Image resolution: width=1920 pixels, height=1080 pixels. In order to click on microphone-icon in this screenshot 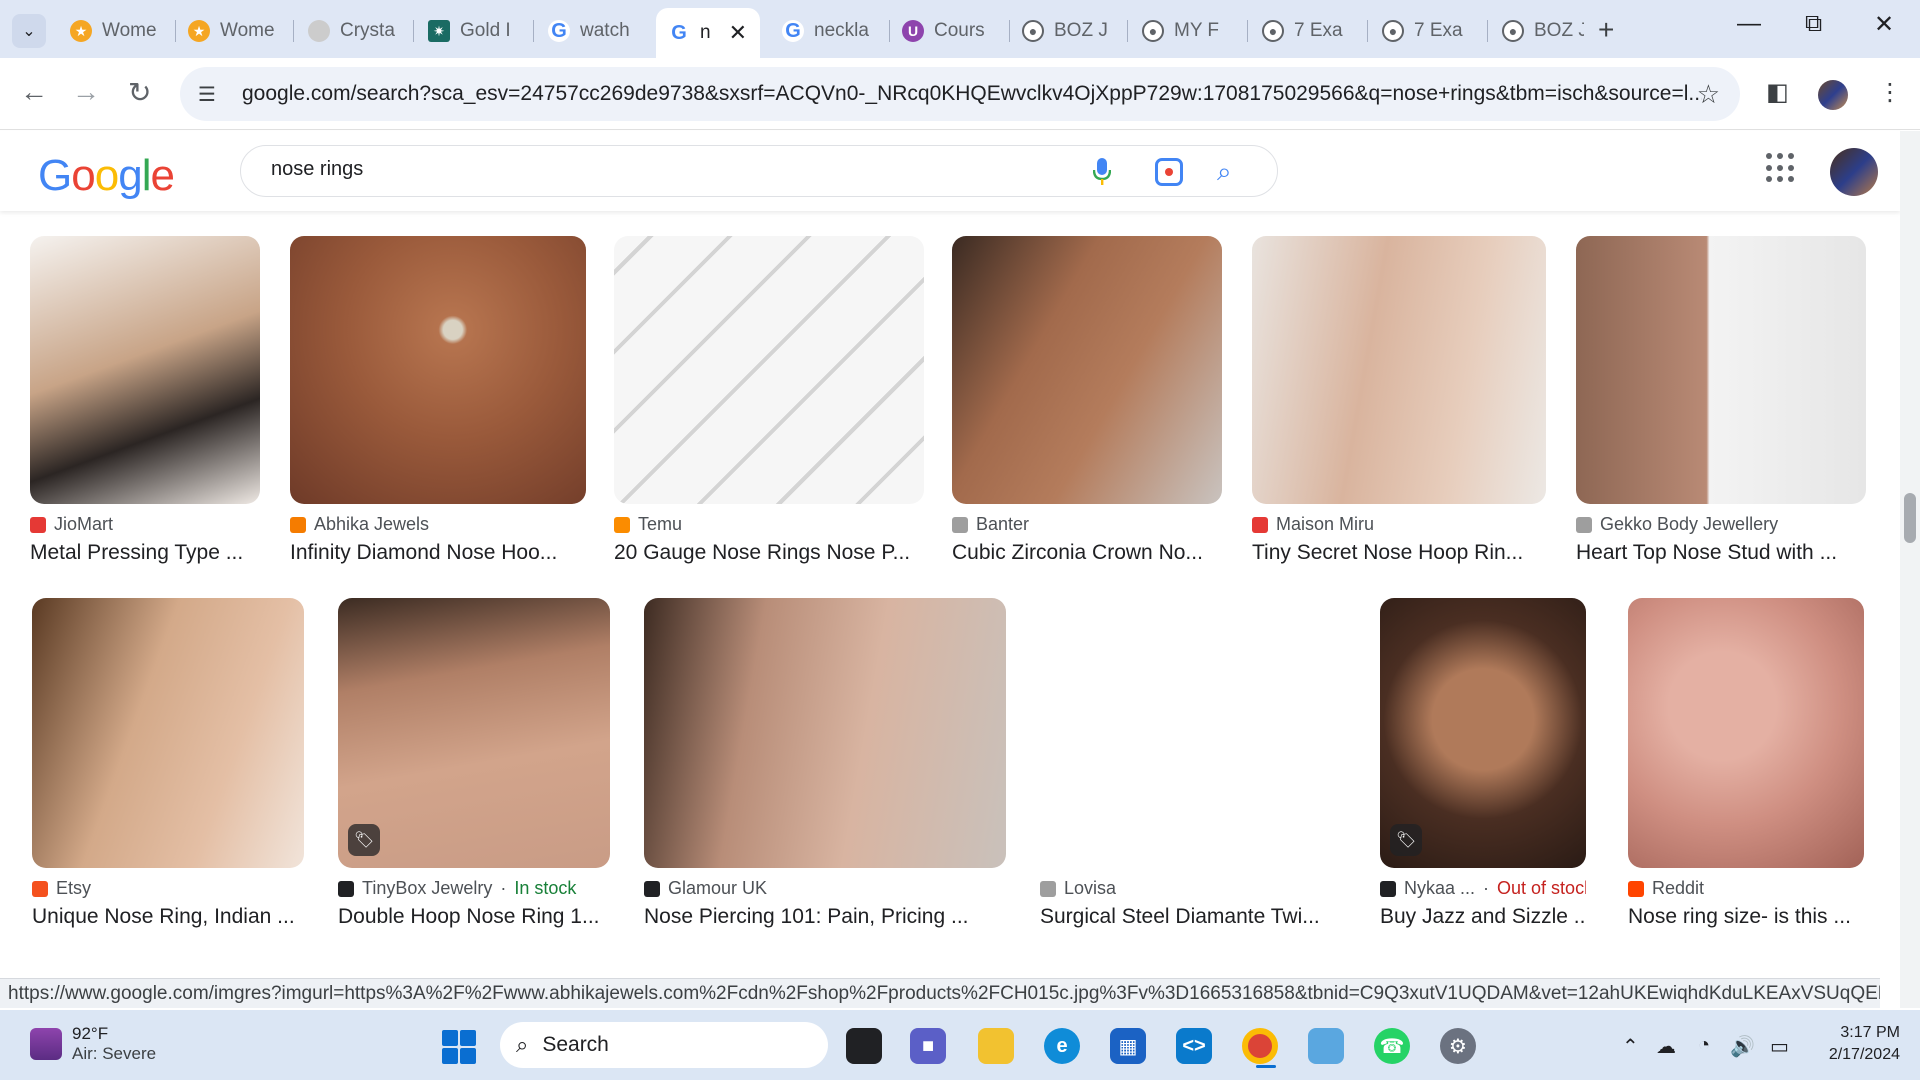, I will do `click(1102, 175)`.